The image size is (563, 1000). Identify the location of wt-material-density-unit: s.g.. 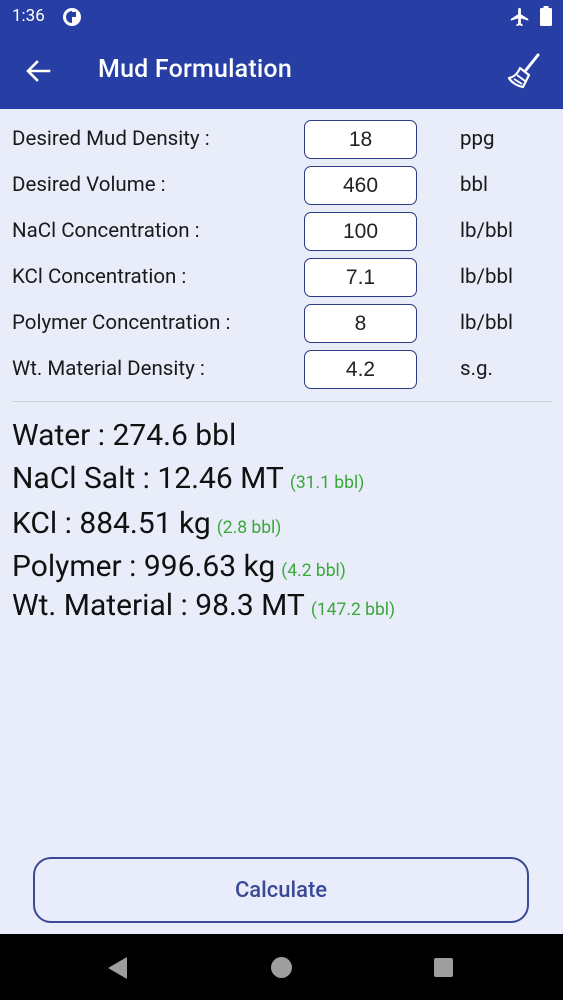
(476, 369).